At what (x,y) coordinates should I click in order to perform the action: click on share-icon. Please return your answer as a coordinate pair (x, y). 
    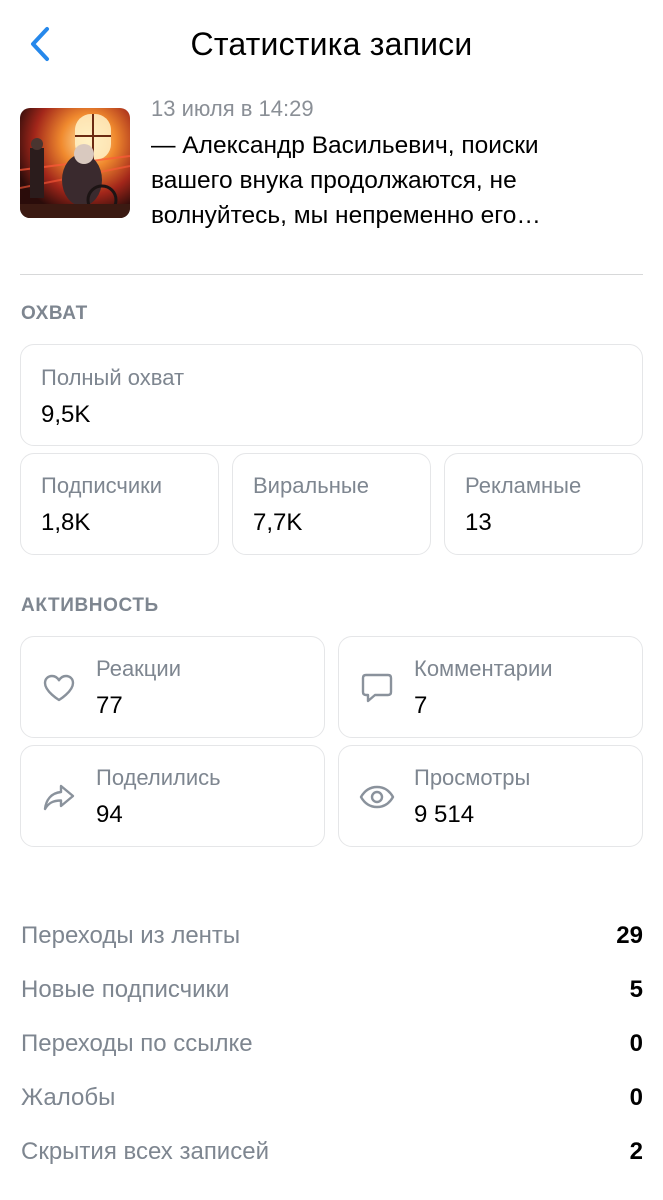
    Looking at the image, I should click on (59, 797).